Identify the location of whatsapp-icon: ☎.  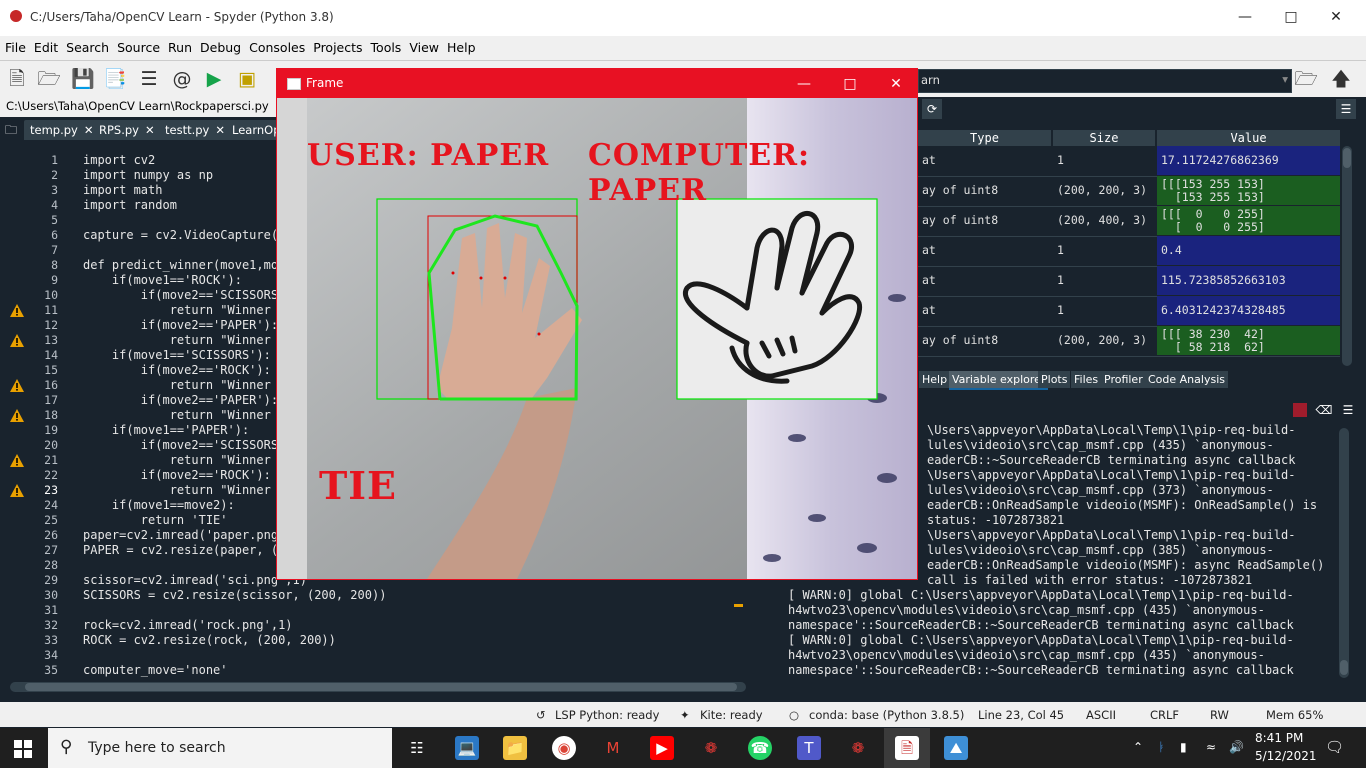
(760, 748).